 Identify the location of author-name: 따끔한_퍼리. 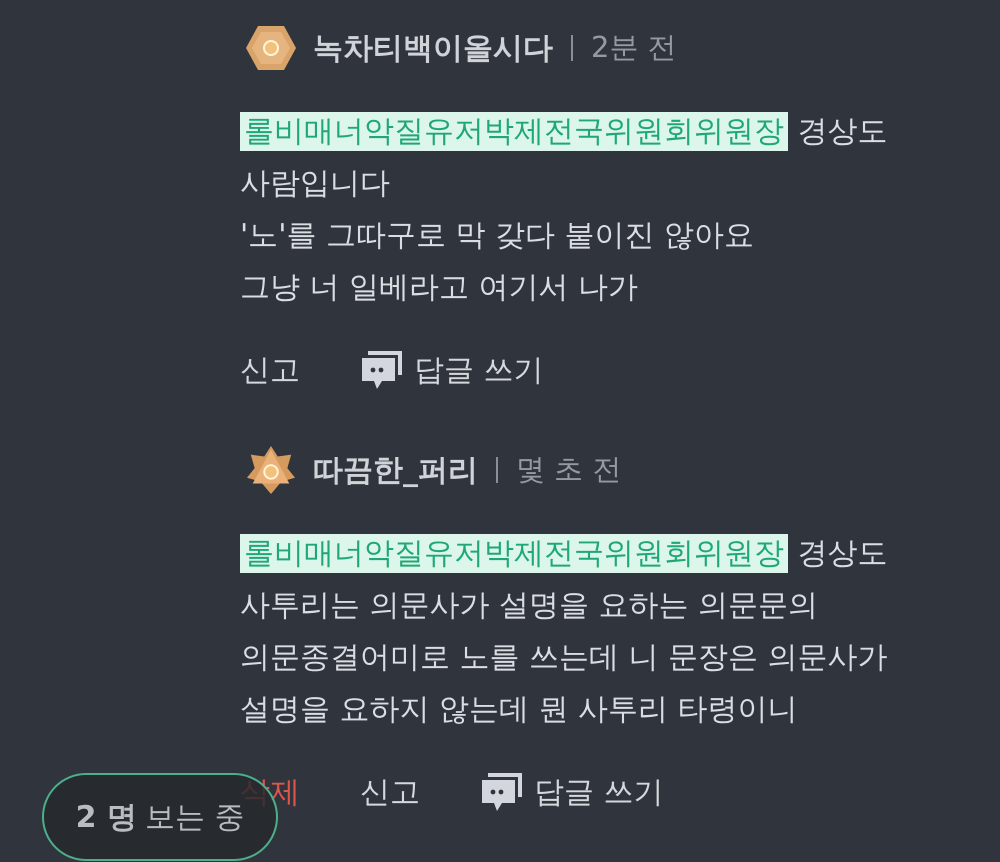
(395, 470).